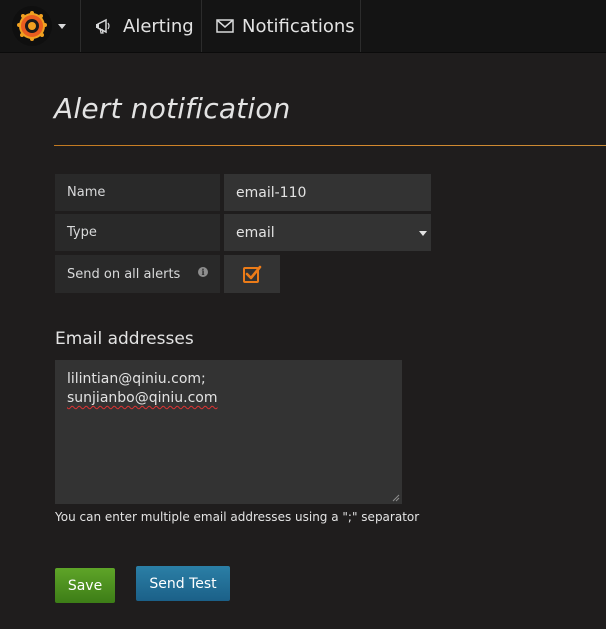 Image resolution: width=606 pixels, height=629 pixels. What do you see at coordinates (327, 192) in the screenshot?
I see `name-input: email-110` at bounding box center [327, 192].